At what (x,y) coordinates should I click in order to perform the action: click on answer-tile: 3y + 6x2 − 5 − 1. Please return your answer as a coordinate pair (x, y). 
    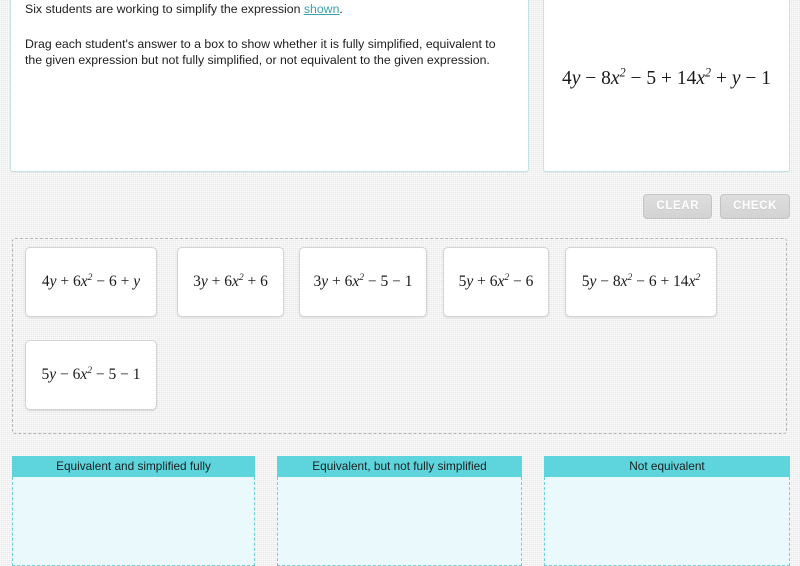
    Looking at the image, I should click on (363, 282).